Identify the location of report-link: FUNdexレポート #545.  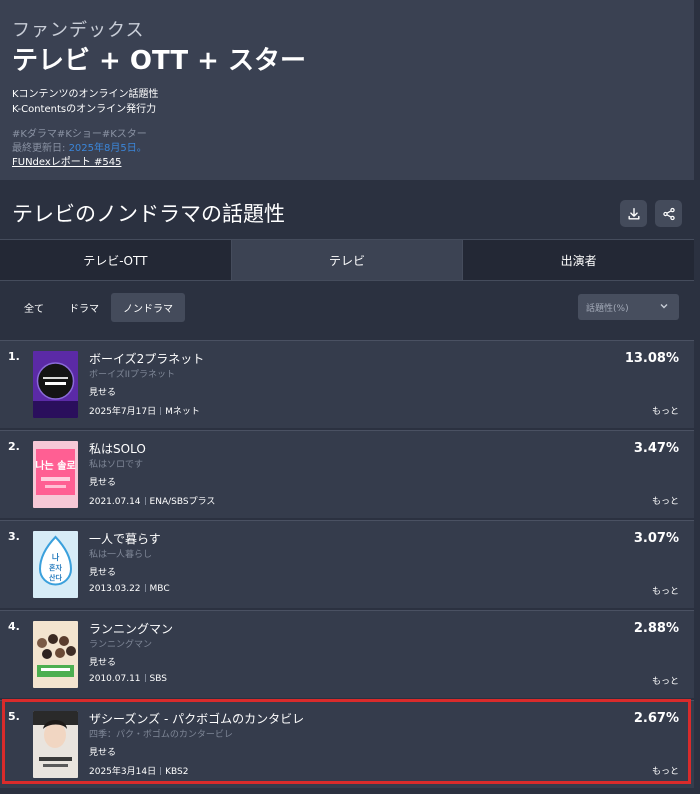
(66, 160).